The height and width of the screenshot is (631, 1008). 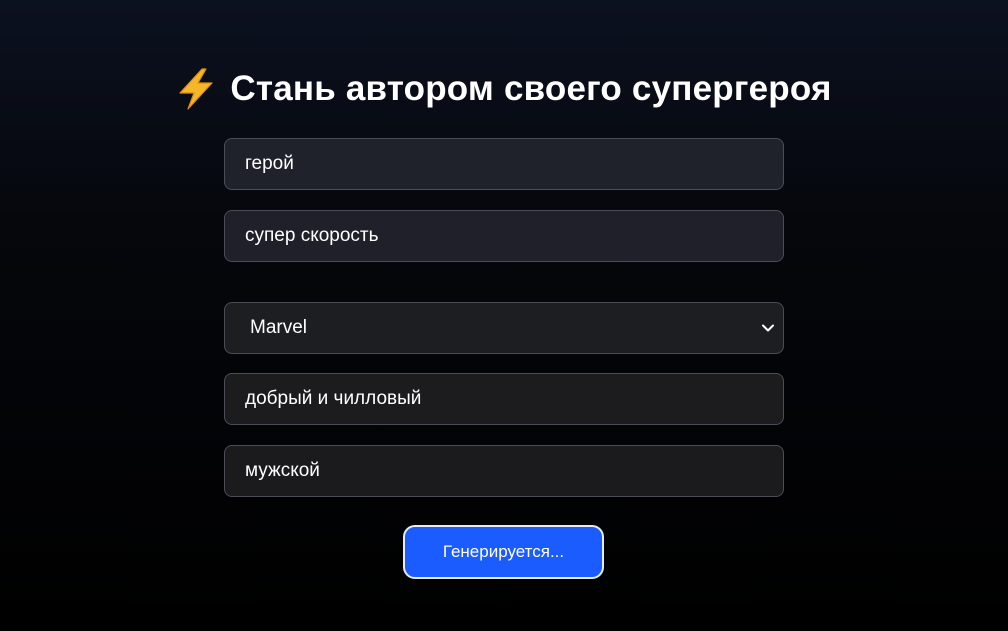 What do you see at coordinates (279, 327) in the screenshot?
I see `universe-selected-value: Marvel` at bounding box center [279, 327].